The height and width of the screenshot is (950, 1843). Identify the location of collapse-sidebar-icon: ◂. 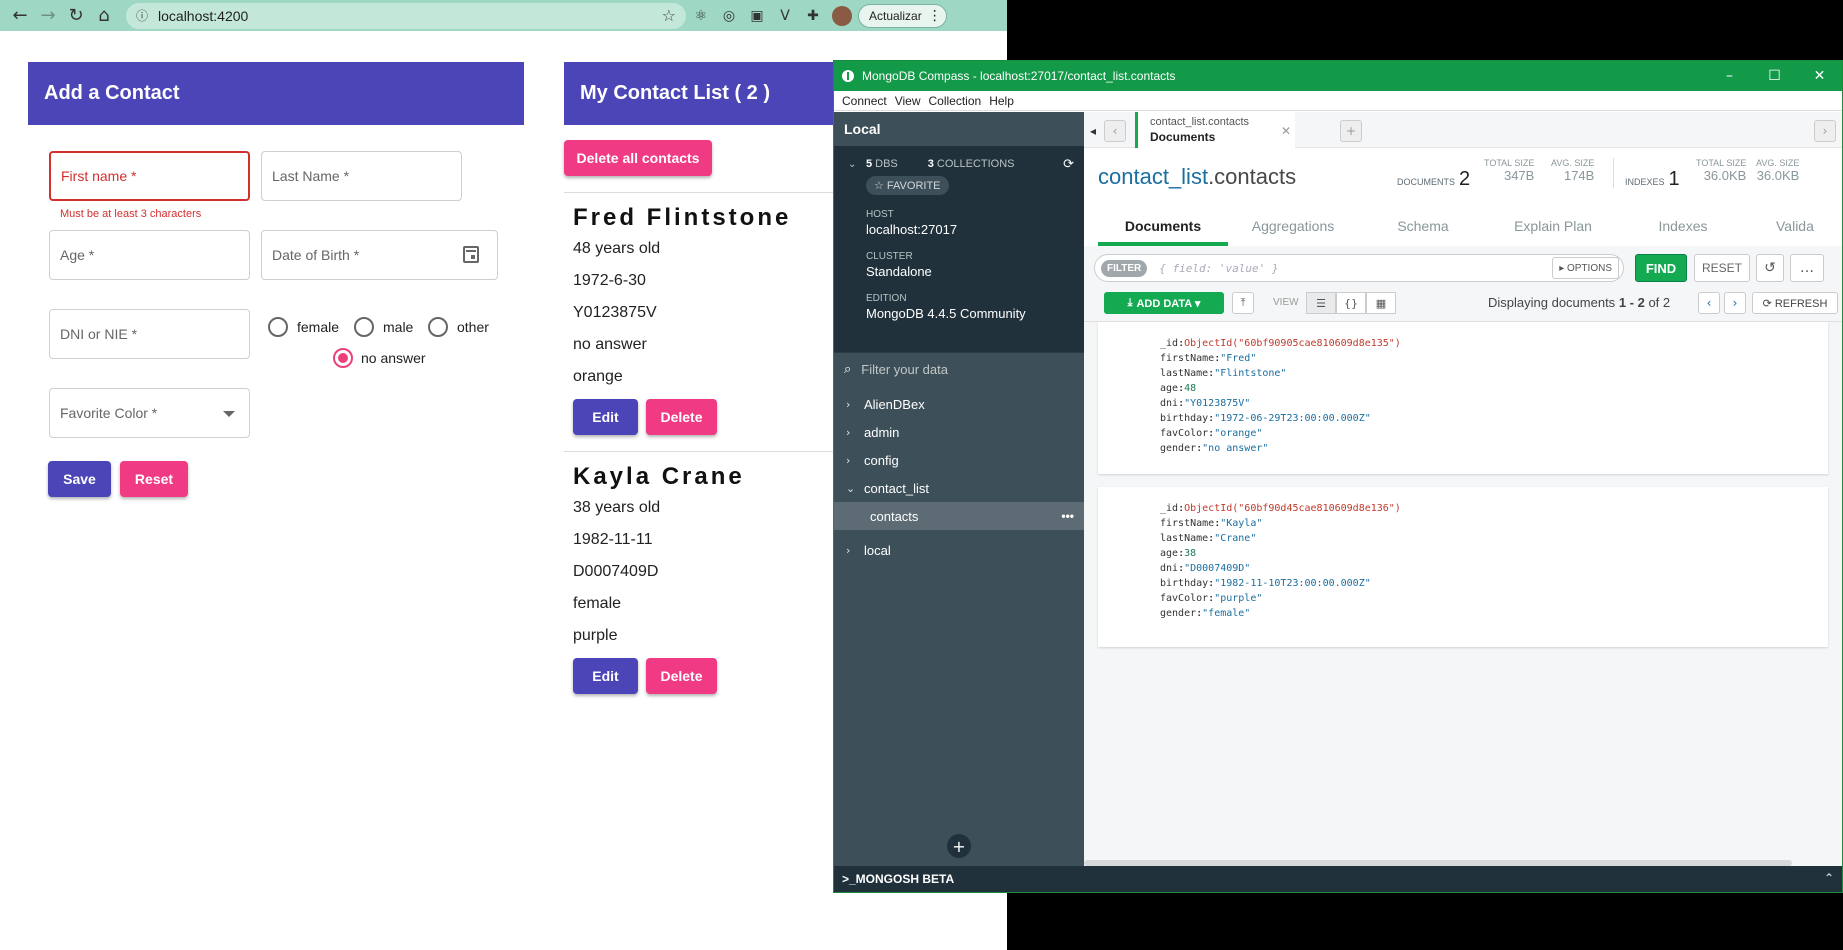
(1093, 131).